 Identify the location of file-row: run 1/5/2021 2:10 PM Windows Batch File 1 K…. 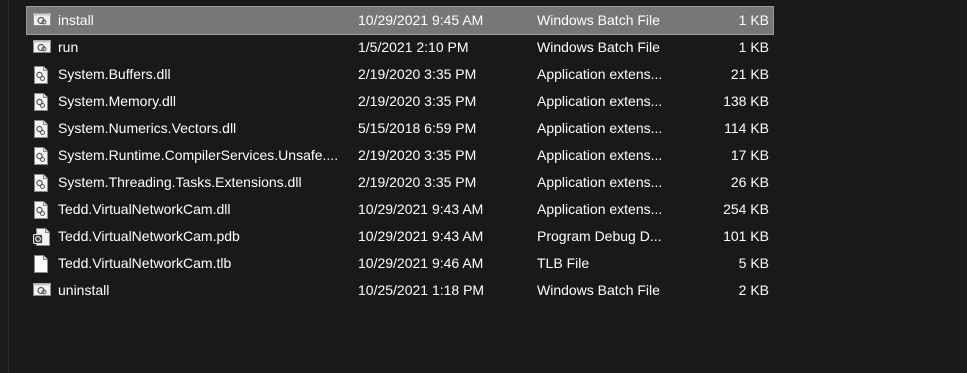
(400, 47).